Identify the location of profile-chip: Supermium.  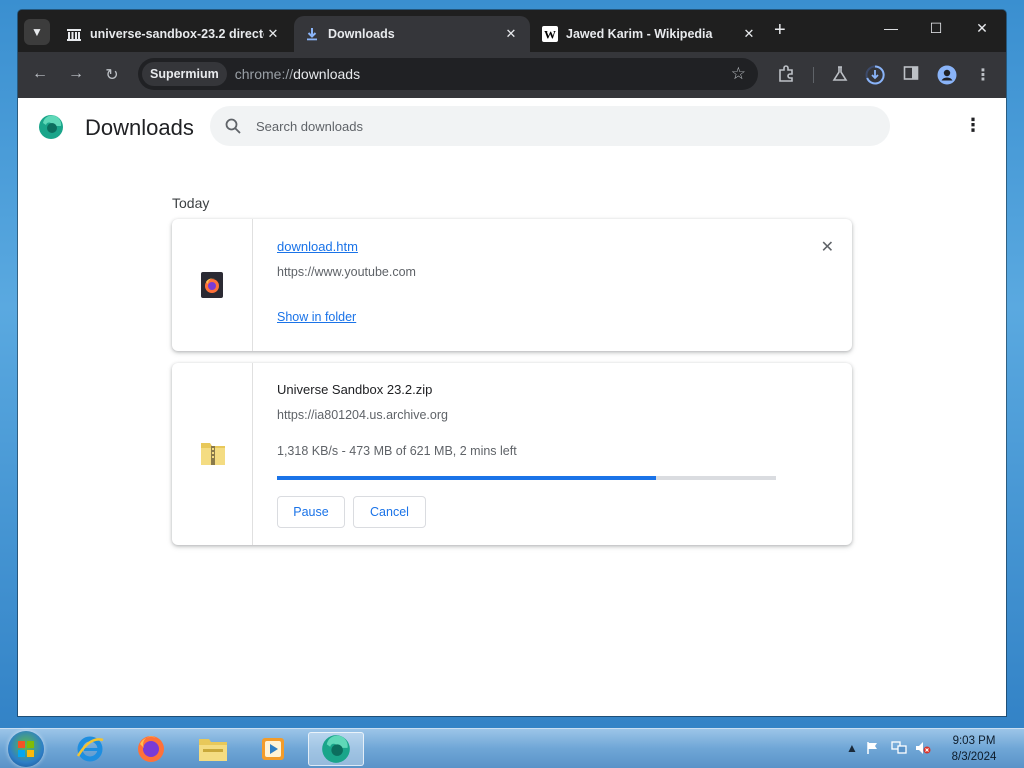
(184, 74).